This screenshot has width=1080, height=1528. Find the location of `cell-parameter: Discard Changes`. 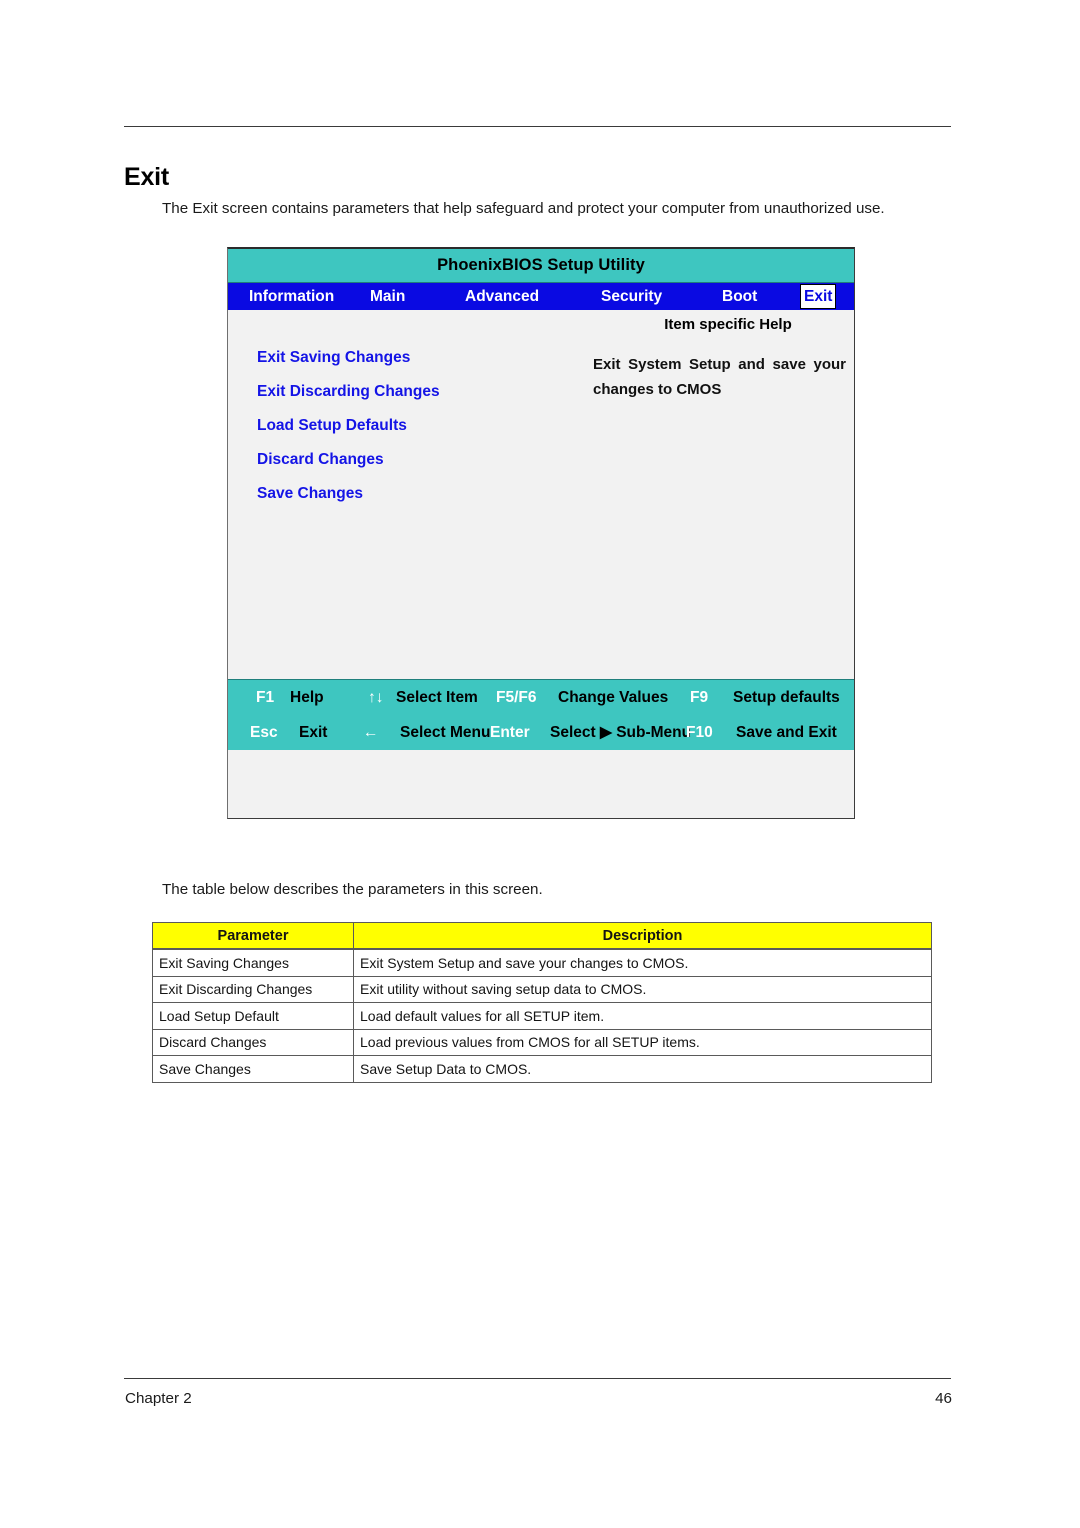

cell-parameter: Discard Changes is located at coordinates (253, 1042).